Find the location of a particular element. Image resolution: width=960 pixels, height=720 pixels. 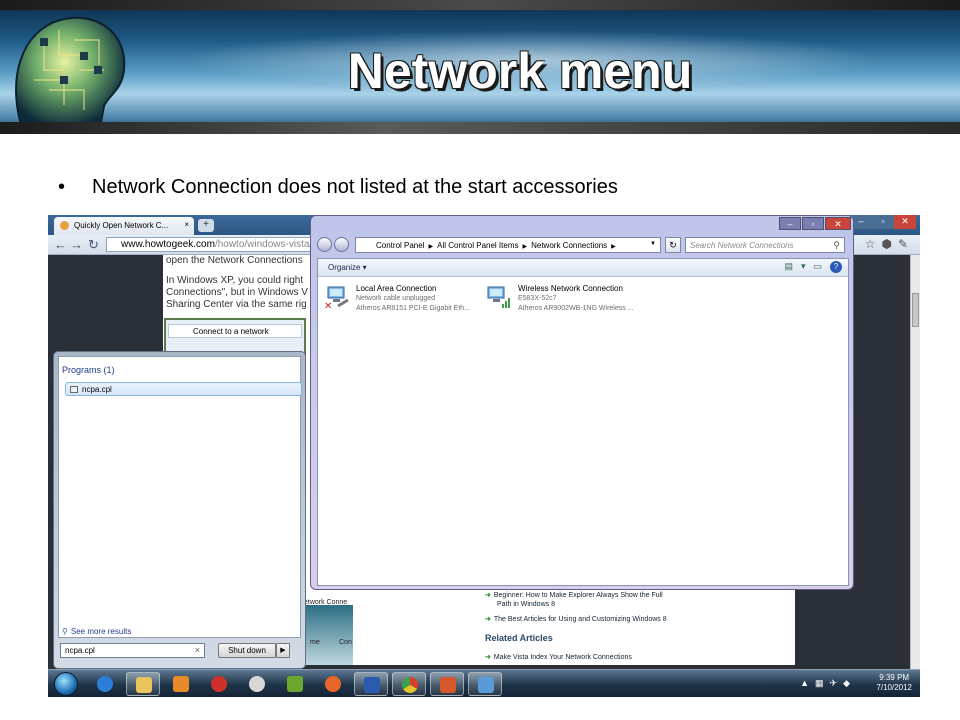

explorer-command-bar: Organize ▾ ▤▾▭? is located at coordinates (583, 268).